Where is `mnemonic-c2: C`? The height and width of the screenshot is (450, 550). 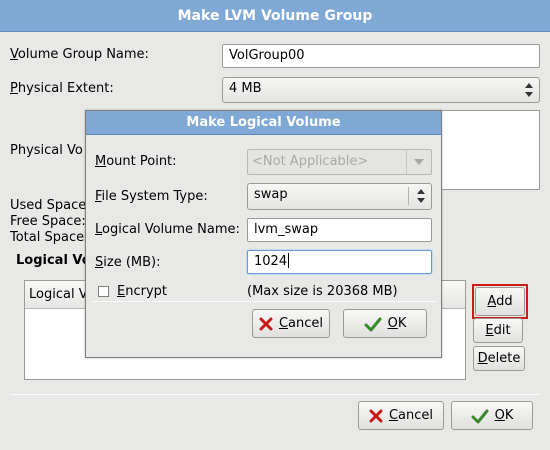 mnemonic-c2: C is located at coordinates (283, 323).